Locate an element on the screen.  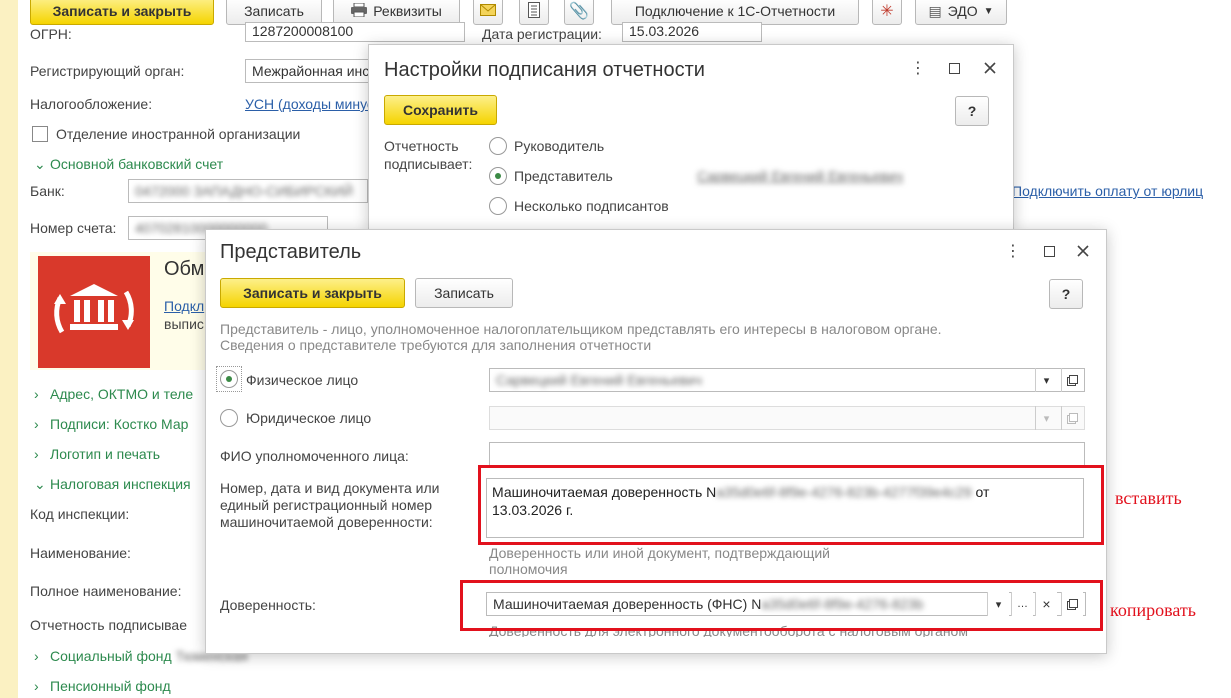
envelope-icon is located at coordinates (488, 11).